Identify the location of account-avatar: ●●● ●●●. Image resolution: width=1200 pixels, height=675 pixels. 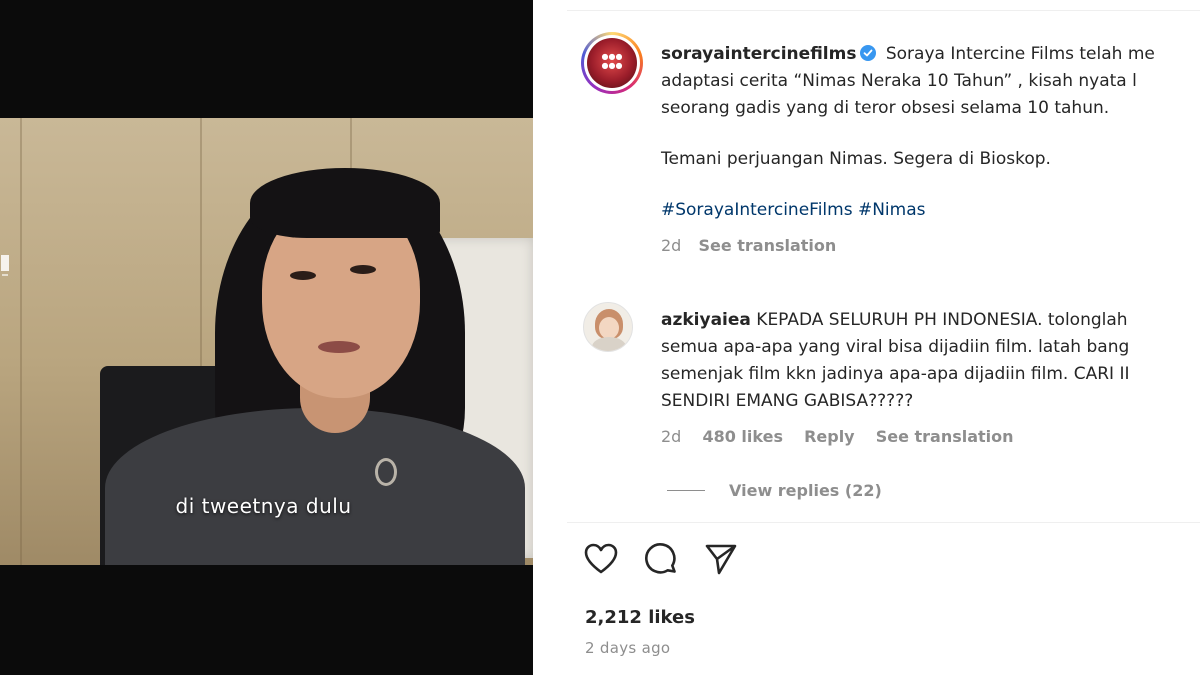
(612, 63).